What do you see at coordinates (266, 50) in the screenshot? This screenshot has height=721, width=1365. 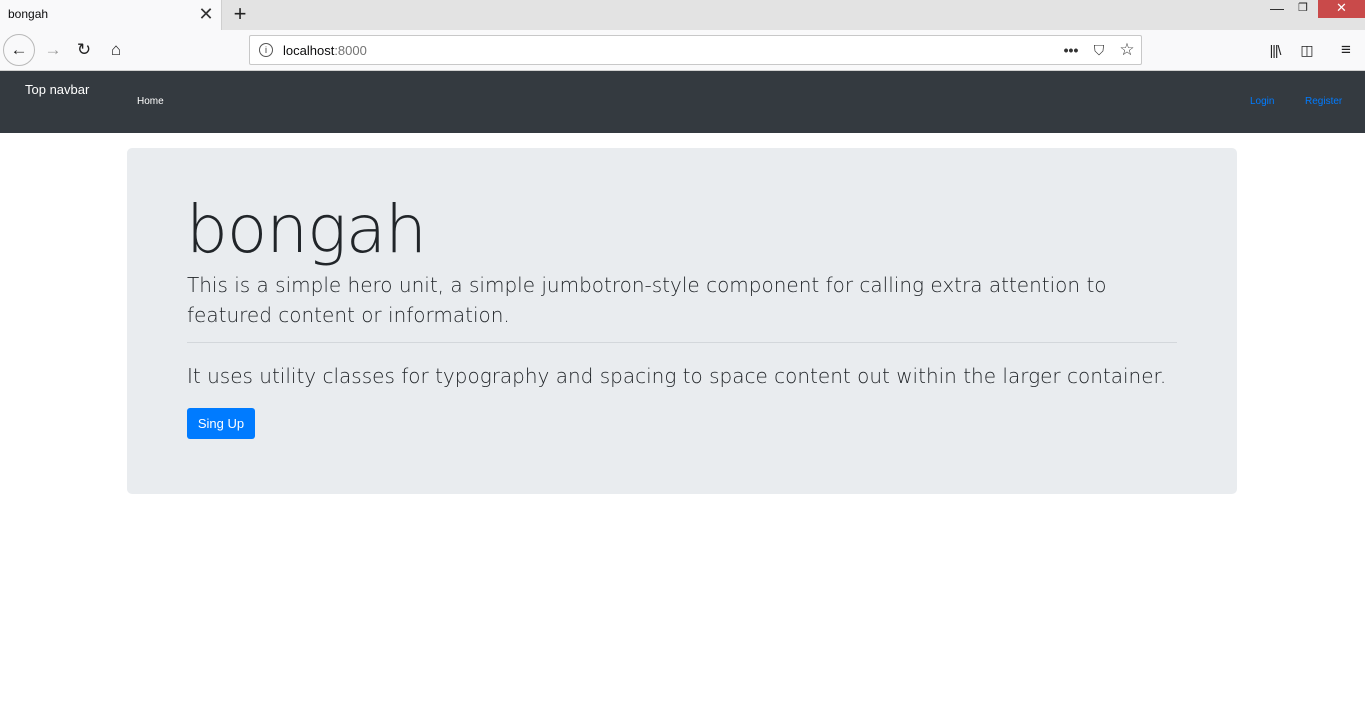 I see `site-info-icon: i` at bounding box center [266, 50].